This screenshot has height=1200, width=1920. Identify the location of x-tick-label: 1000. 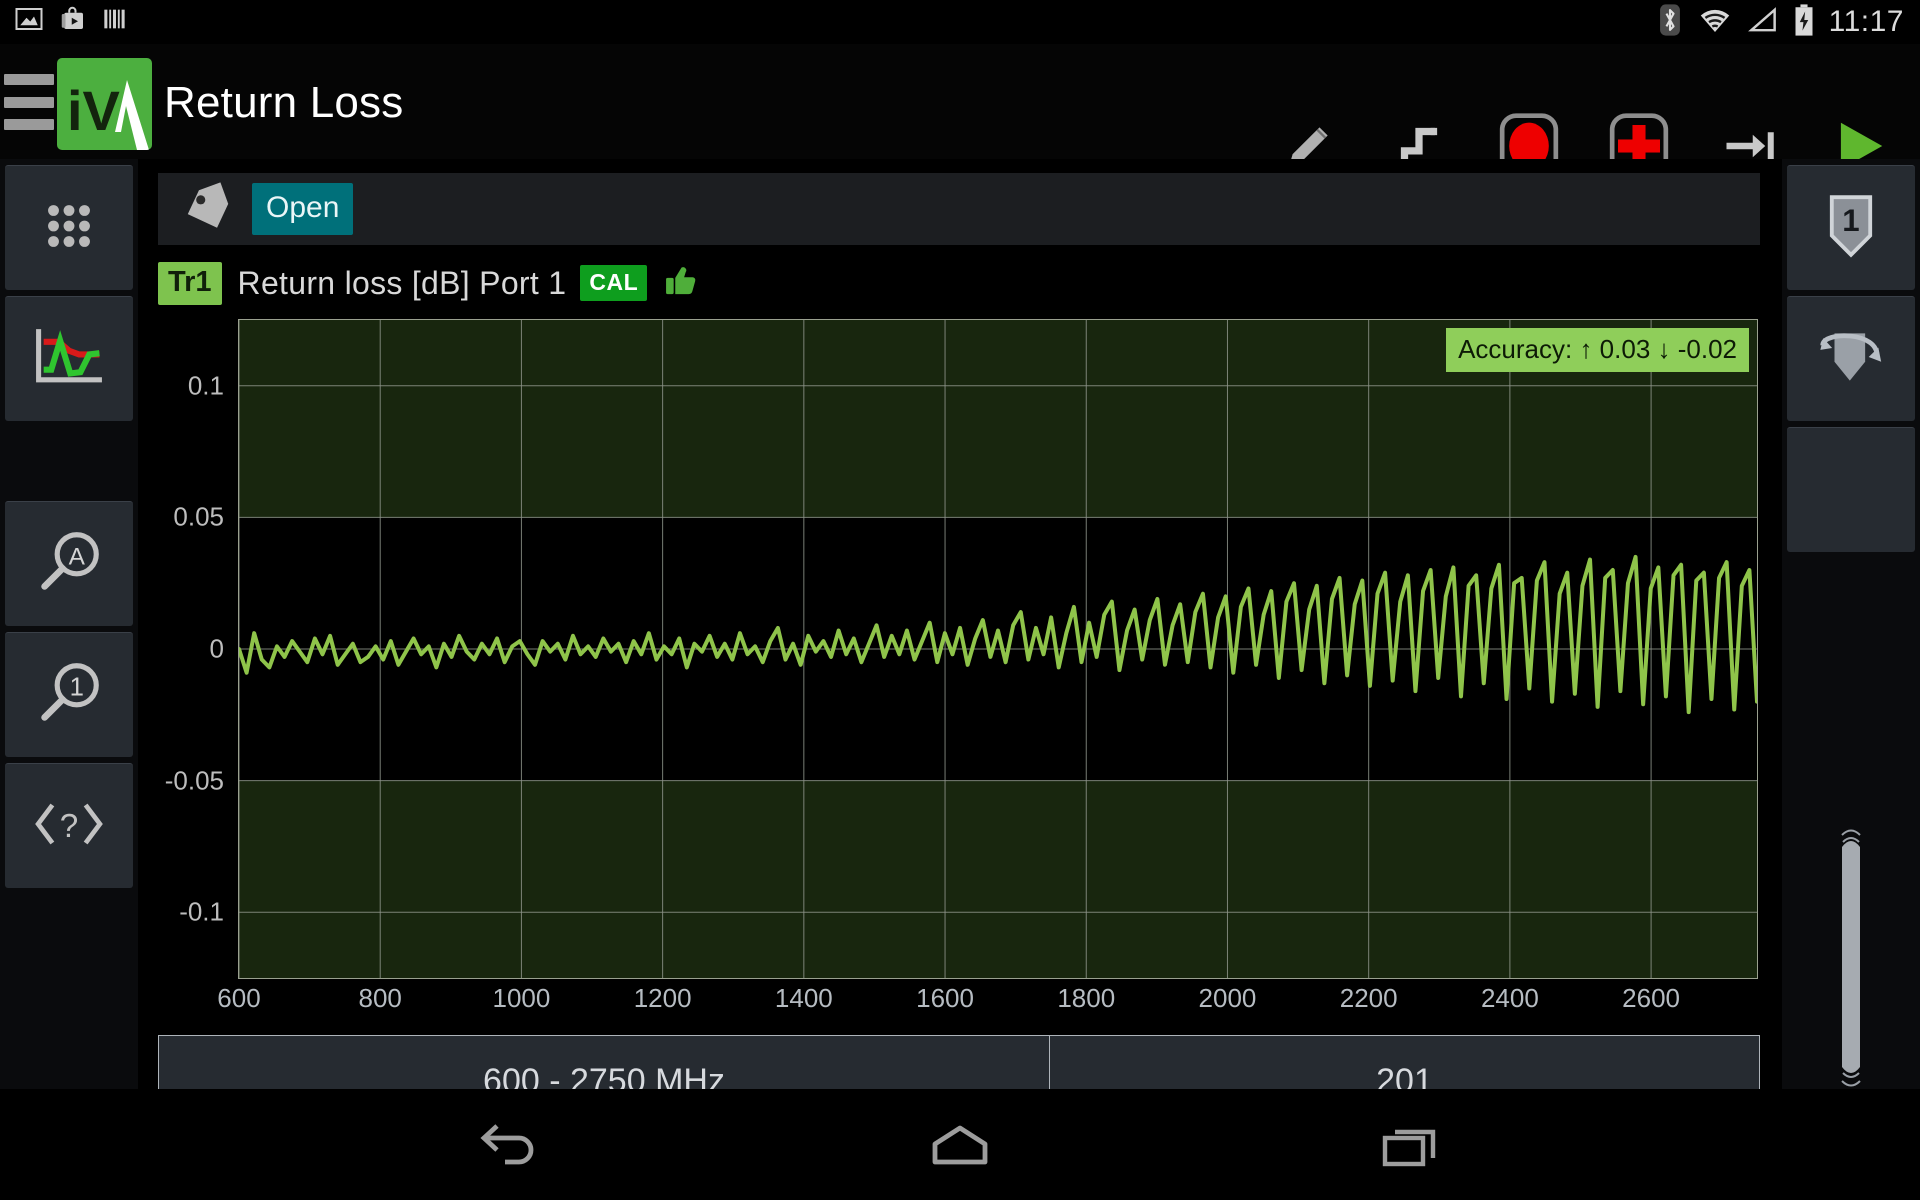
(521, 998).